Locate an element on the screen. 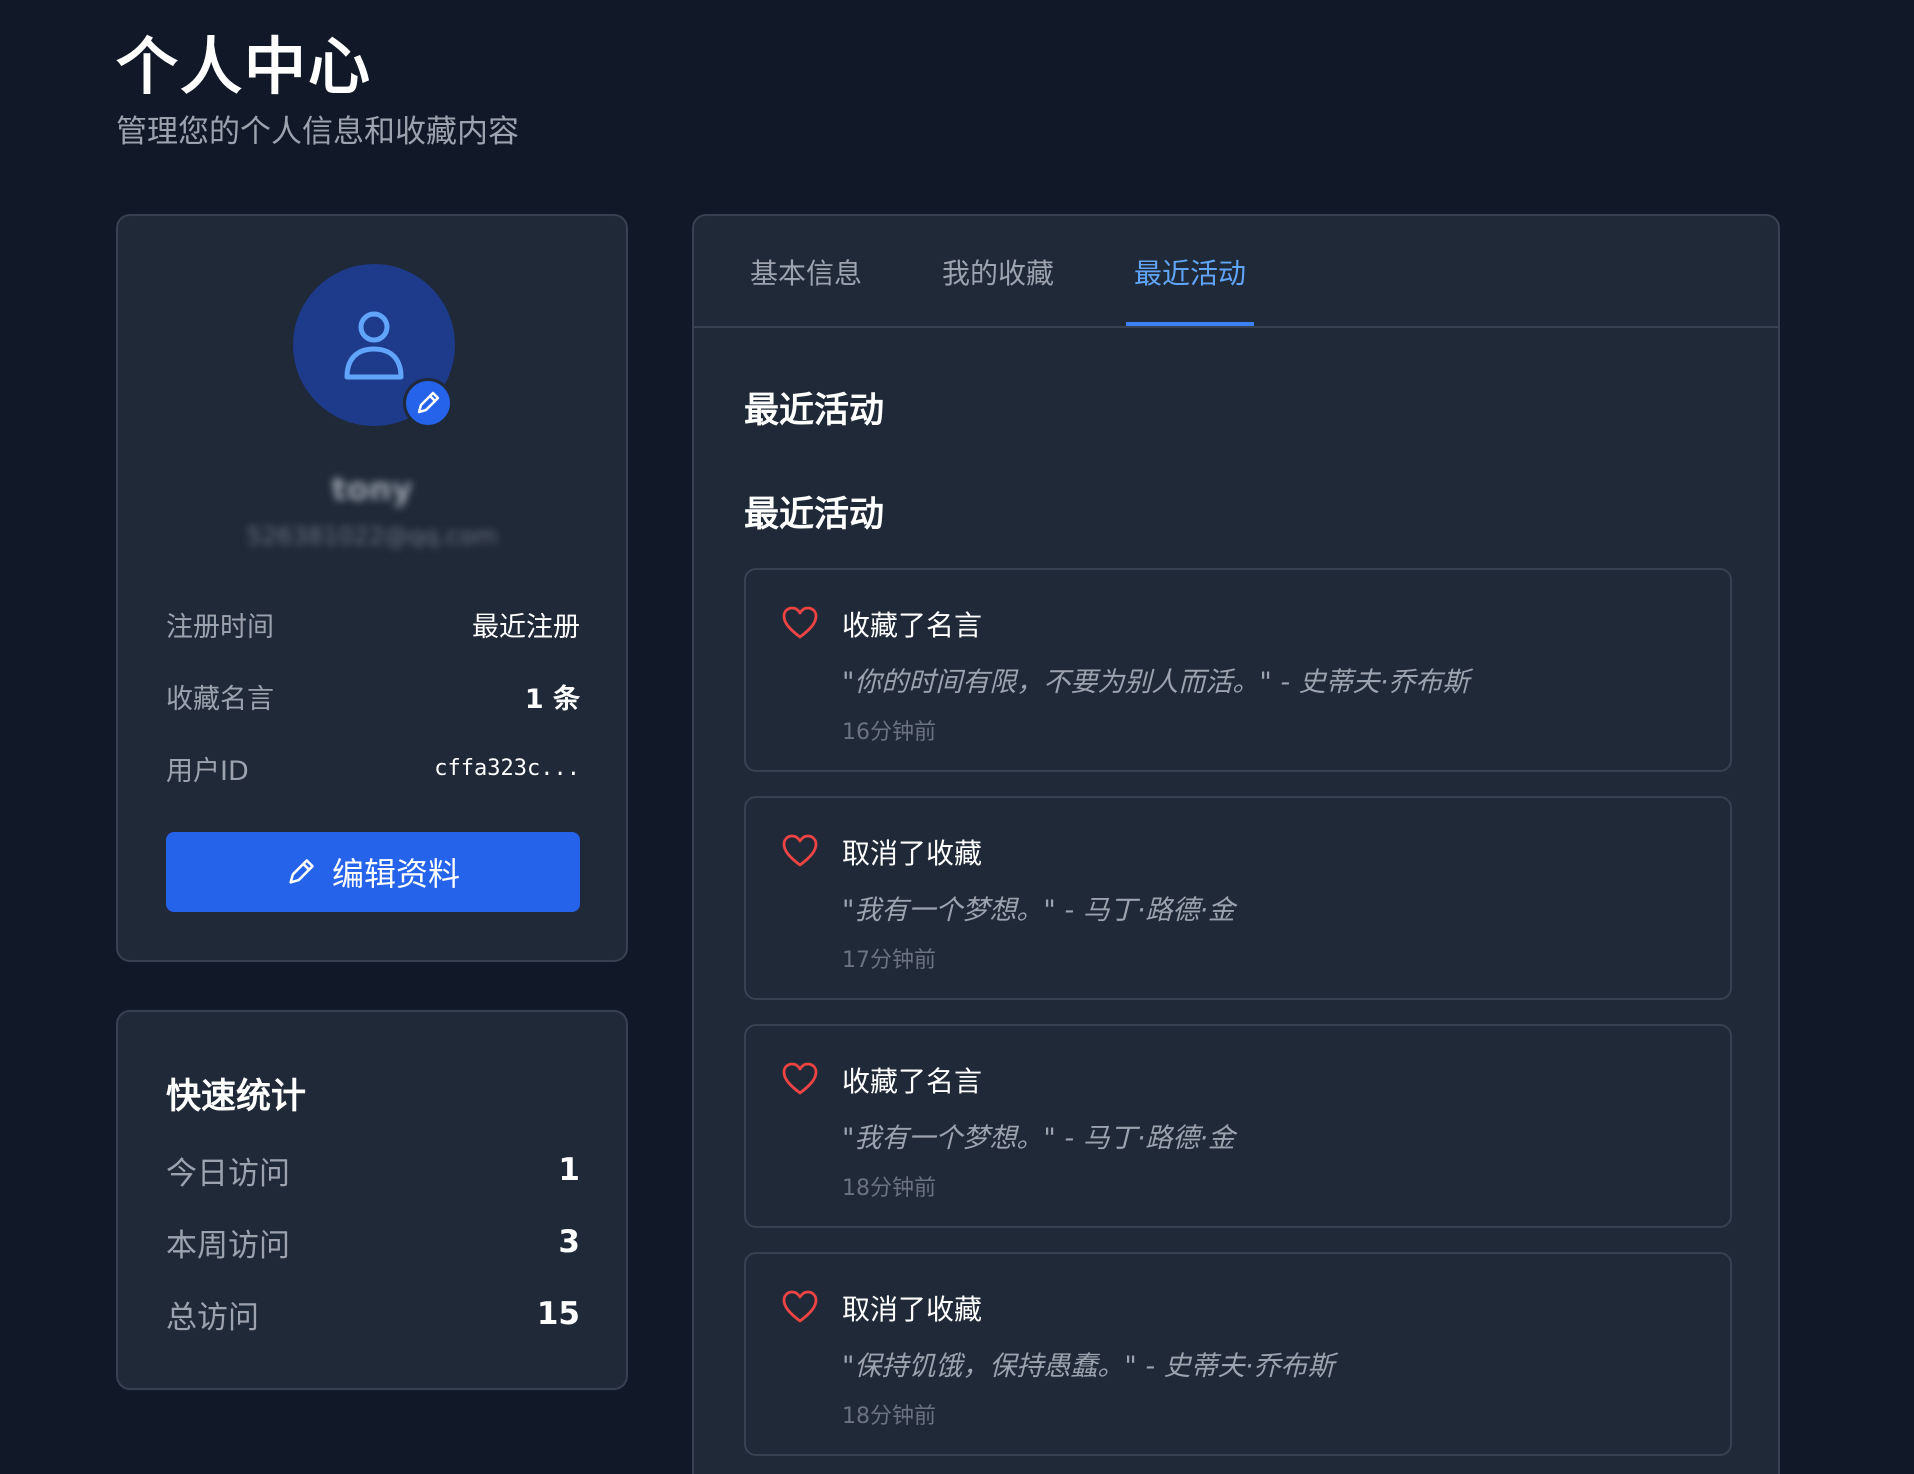 This screenshot has width=1914, height=1474. activity-item: 取消了收藏 "保持饥饿，保持愚蠢。" - 史蒂夫·乔布斯 18分钟前 is located at coordinates (1238, 1354).